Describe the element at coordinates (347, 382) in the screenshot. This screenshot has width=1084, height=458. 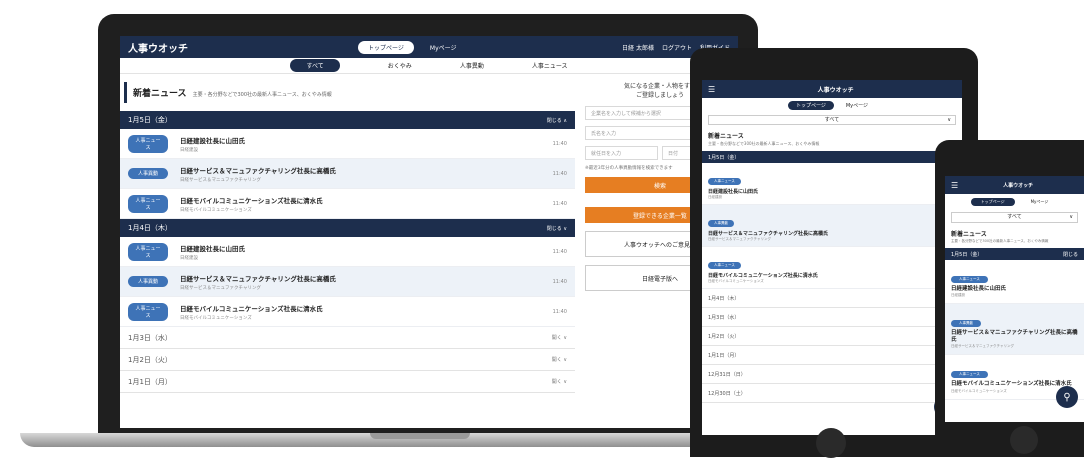
I see `date-group-collapsed: 1月1日（月） 開く ∨` at that location.